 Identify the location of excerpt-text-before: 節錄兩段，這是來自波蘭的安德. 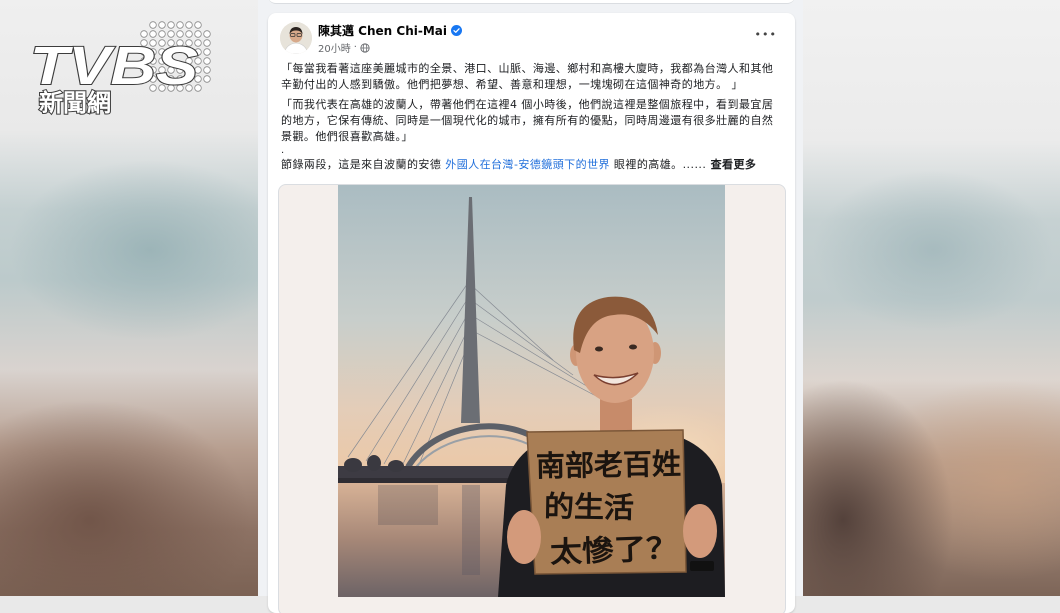
(363, 164).